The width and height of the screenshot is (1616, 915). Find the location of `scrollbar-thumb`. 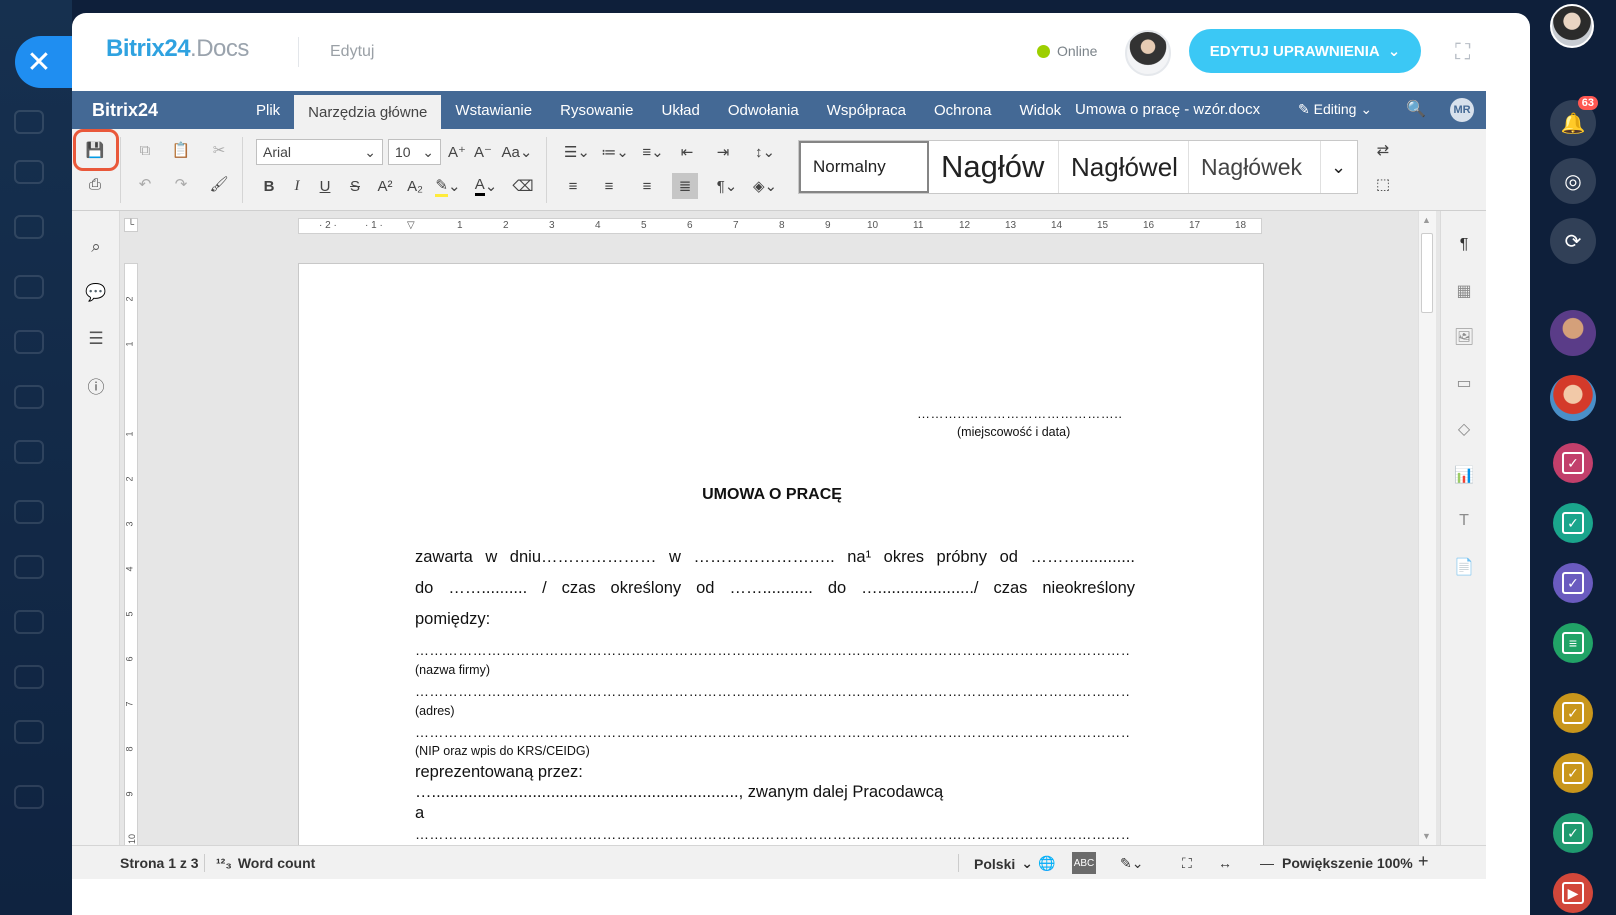

scrollbar-thumb is located at coordinates (1427, 273).